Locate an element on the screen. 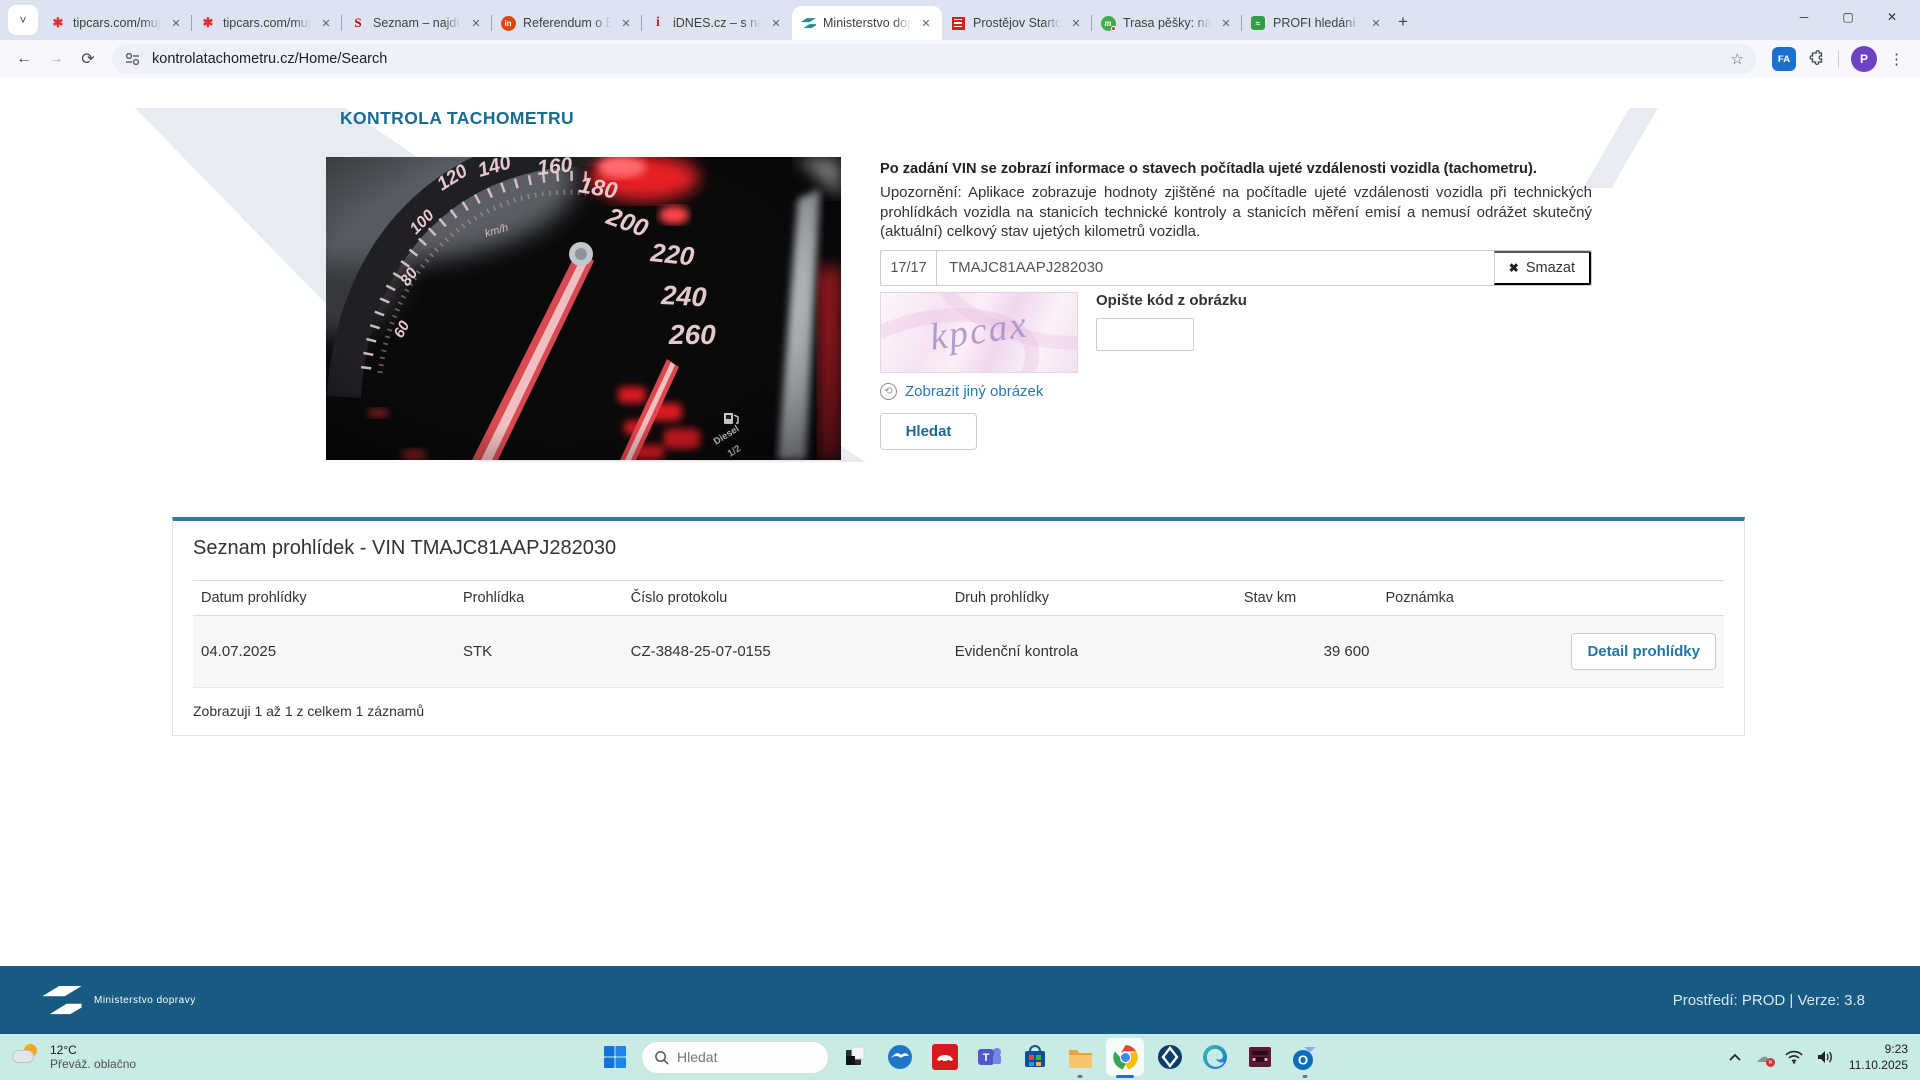 The image size is (1920, 1080). tab-title: iDNES.cz – s námi vít is located at coordinates (717, 23).